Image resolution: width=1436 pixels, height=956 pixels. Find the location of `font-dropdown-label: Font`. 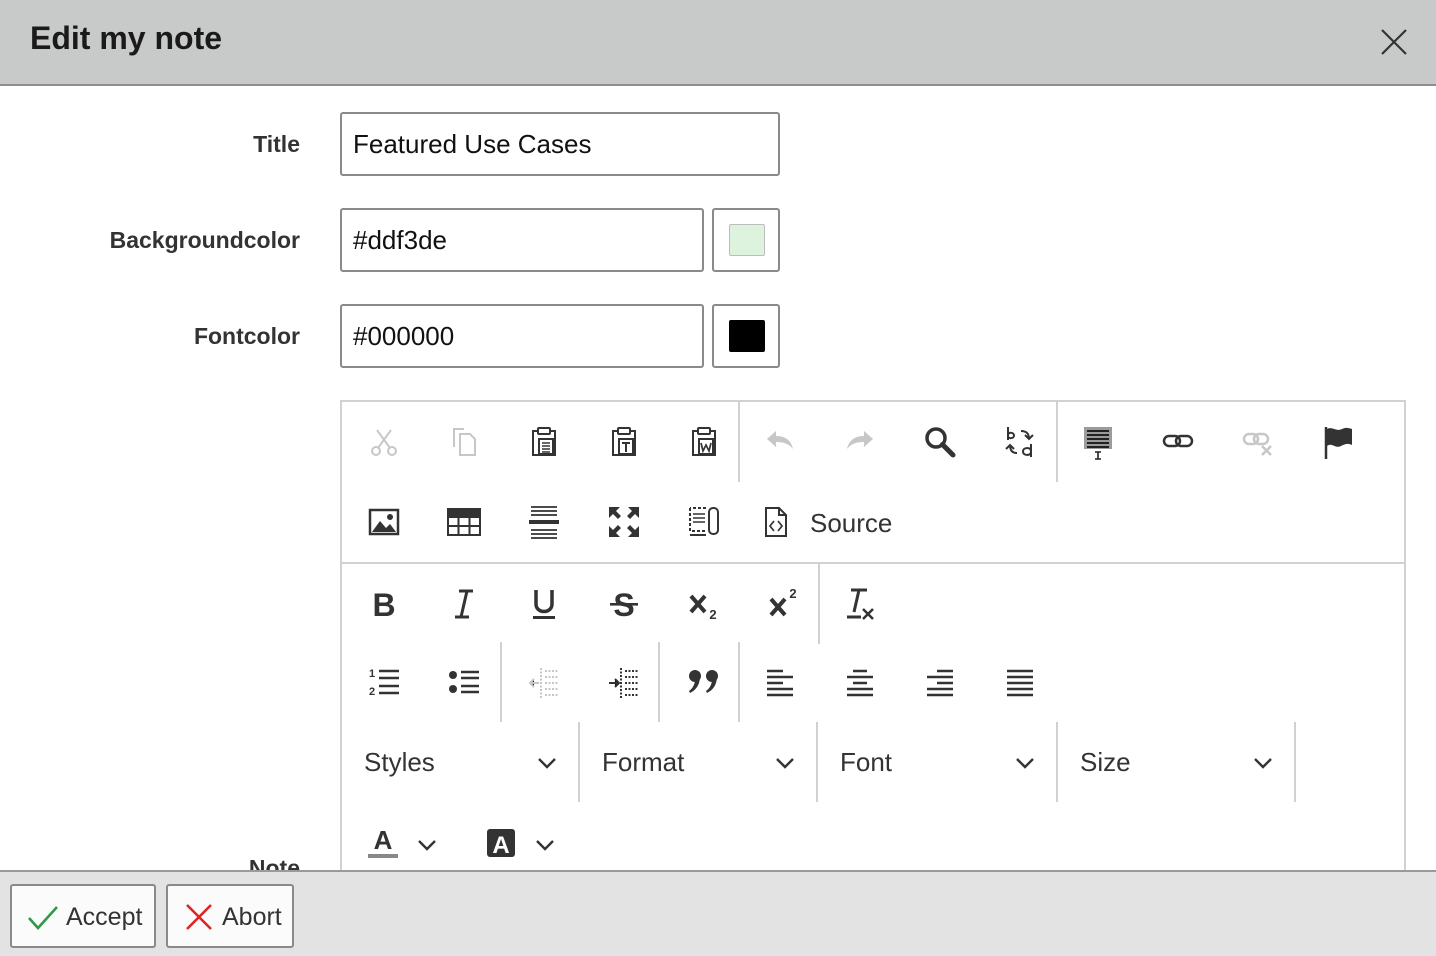

font-dropdown-label: Font is located at coordinates (866, 762).